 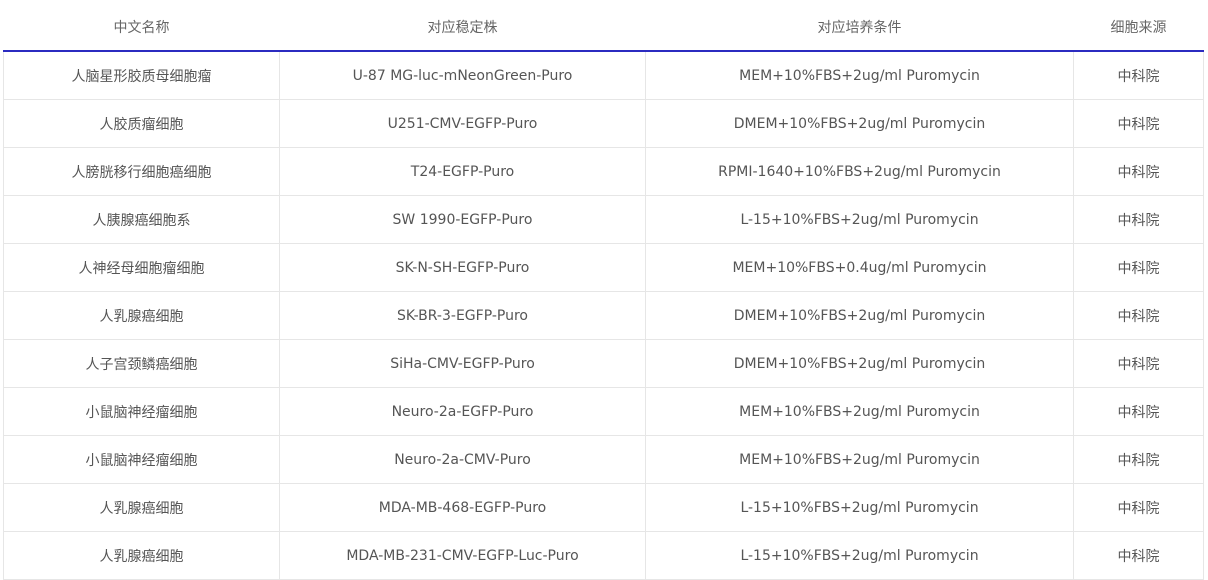 I want to click on cell-chinese-name: 人脑星形胶质母细胞瘤, so click(x=141, y=75).